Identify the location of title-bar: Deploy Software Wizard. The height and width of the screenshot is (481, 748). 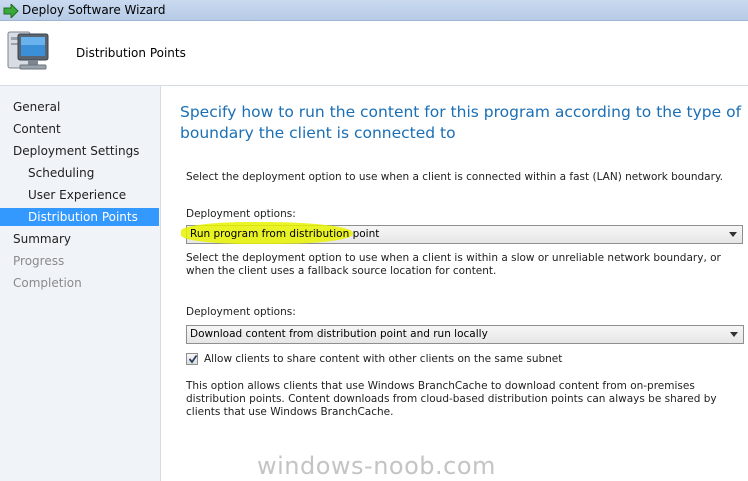
(374, 10).